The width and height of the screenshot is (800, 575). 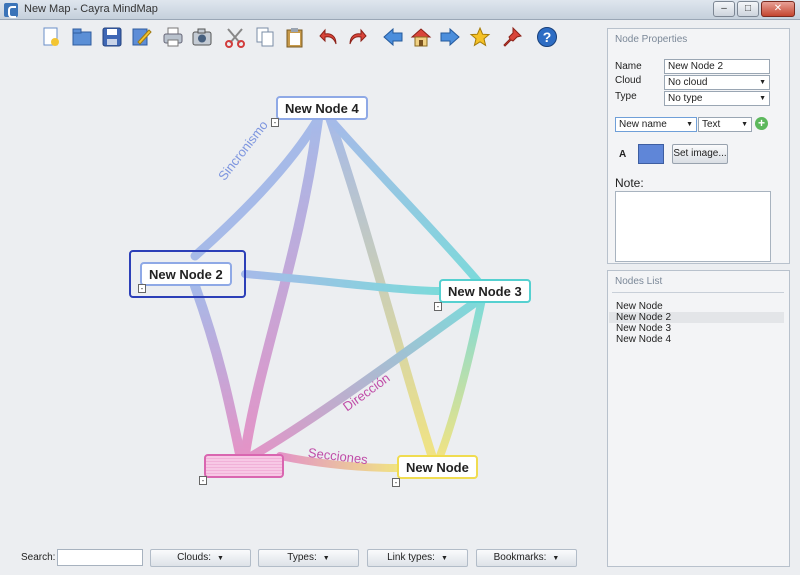 I want to click on panel-title: Node Properties, so click(x=651, y=39).